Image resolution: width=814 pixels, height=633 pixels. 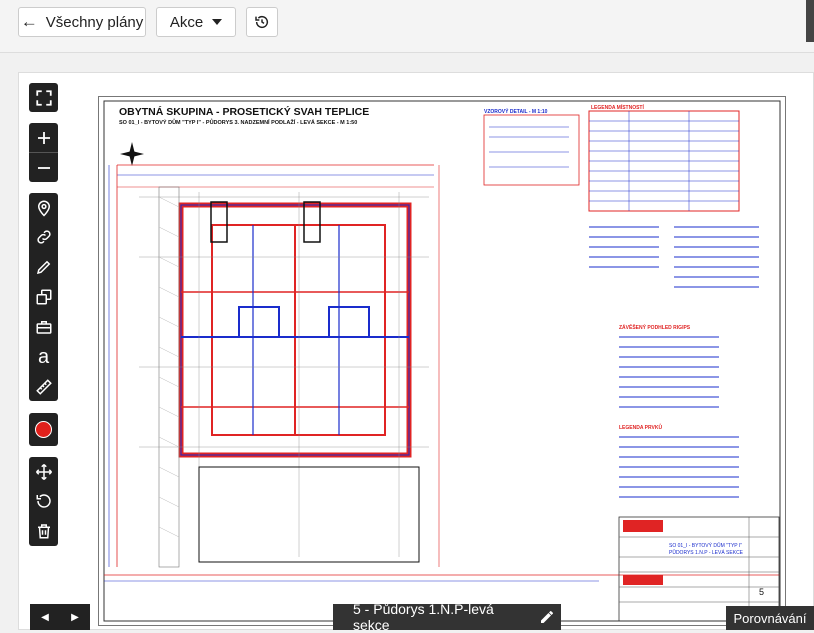 I want to click on color-picker-button, so click(x=43, y=429).